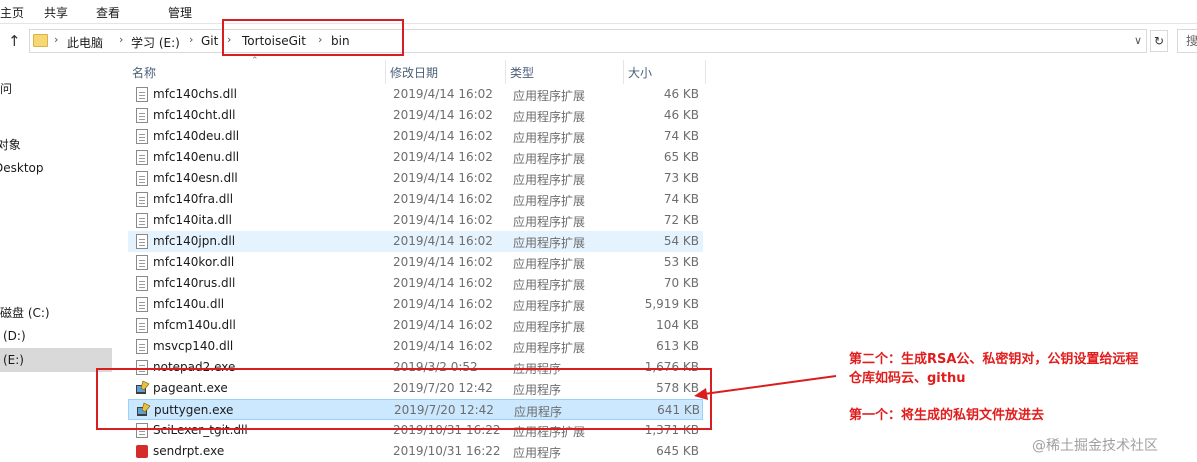 The image size is (1197, 462). What do you see at coordinates (25, 312) in the screenshot?
I see `nav-item-drive-c: 本地磁盘 (C:)` at bounding box center [25, 312].